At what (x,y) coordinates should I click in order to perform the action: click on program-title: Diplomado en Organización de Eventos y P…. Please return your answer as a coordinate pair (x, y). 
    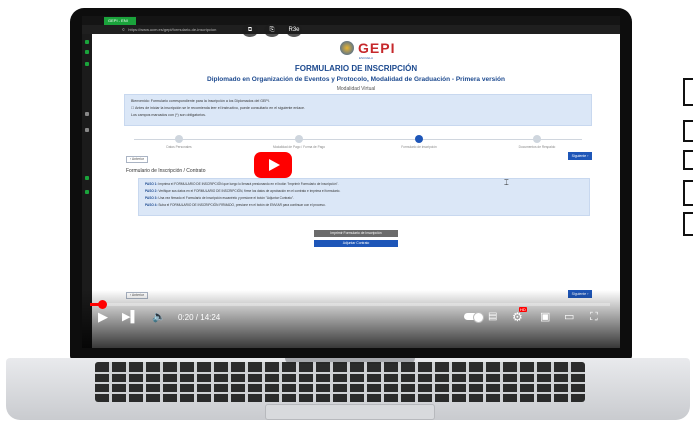
    Looking at the image, I should click on (356, 79).